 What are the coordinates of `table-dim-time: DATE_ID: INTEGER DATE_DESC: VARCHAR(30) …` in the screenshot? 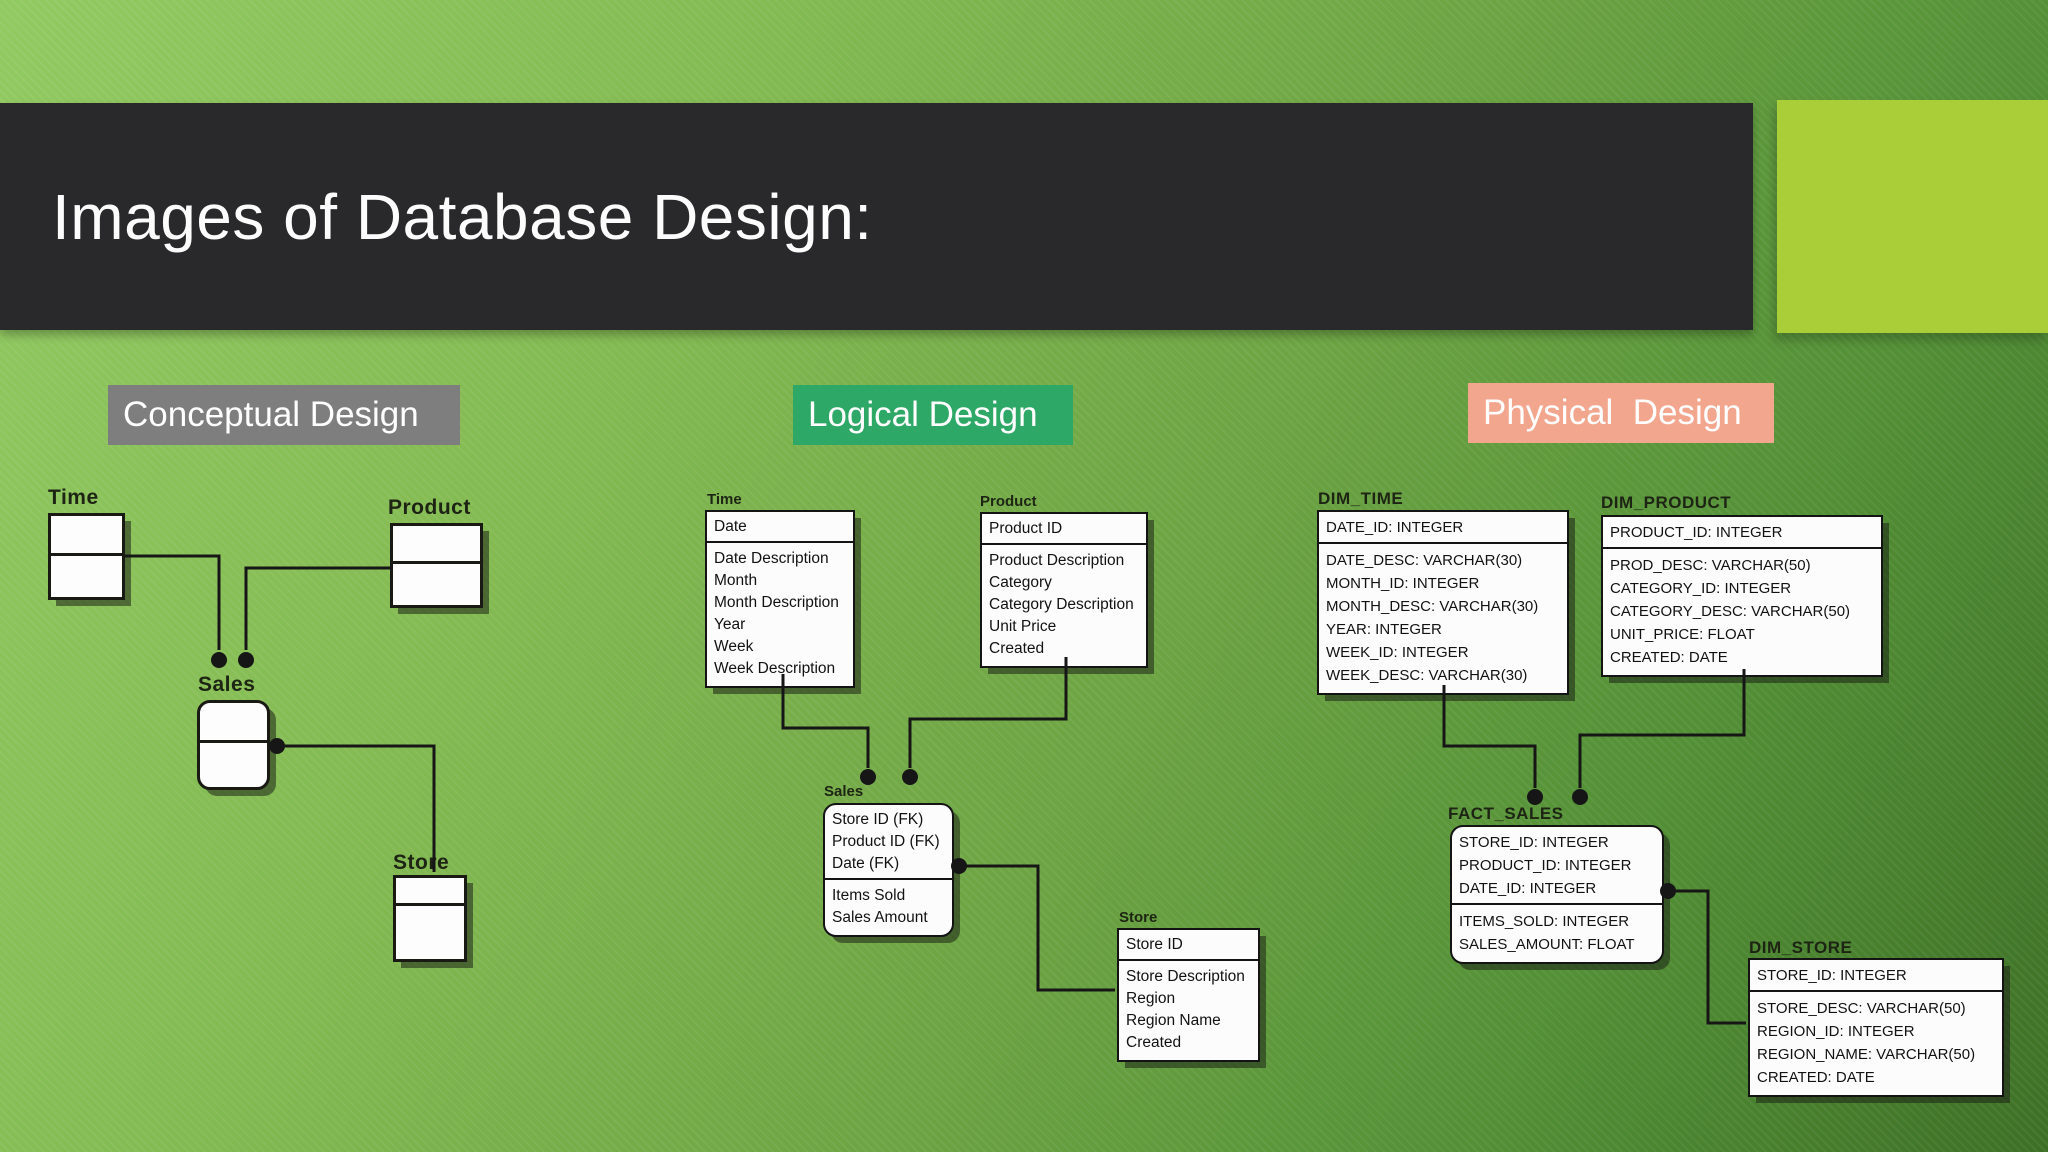 It's located at (1443, 602).